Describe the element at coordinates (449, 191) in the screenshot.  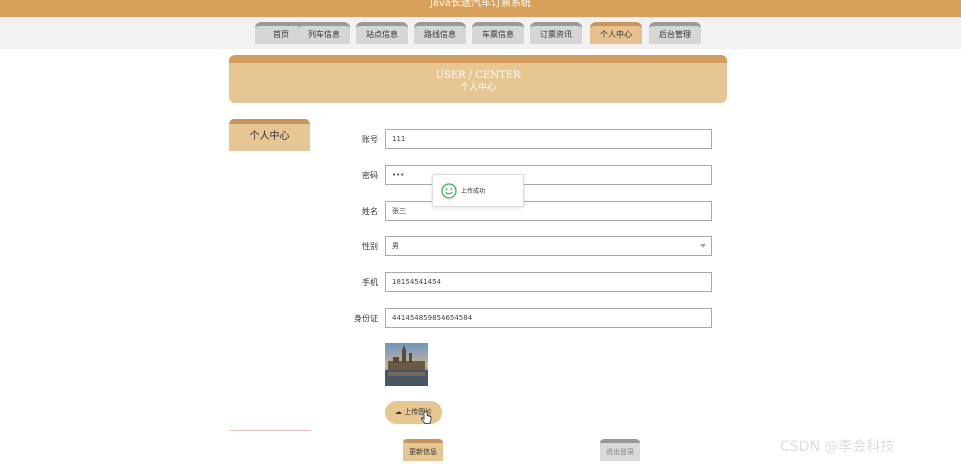
I see `smile-success-icon` at that location.